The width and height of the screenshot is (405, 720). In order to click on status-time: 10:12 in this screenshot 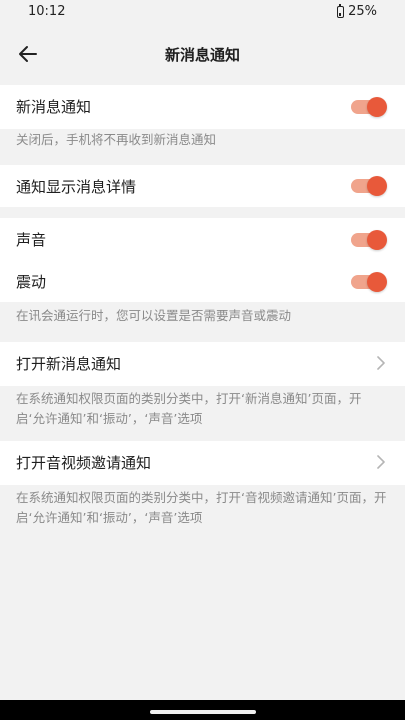, I will do `click(47, 11)`.